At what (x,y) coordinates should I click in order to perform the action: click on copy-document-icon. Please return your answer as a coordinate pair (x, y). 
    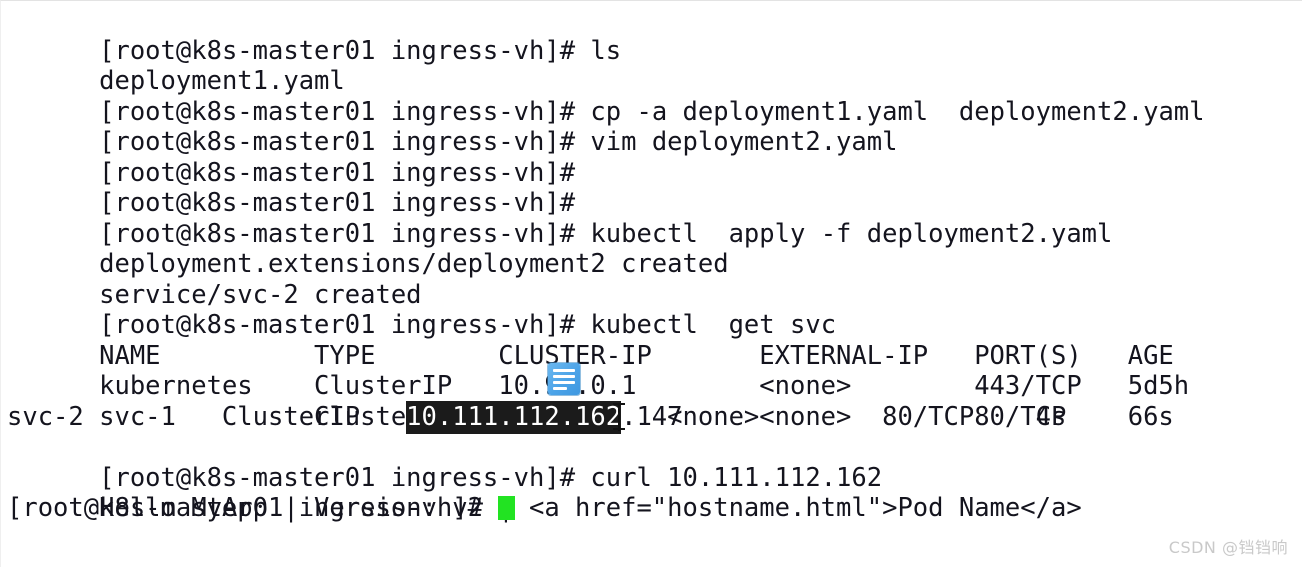
    Looking at the image, I should click on (564, 379).